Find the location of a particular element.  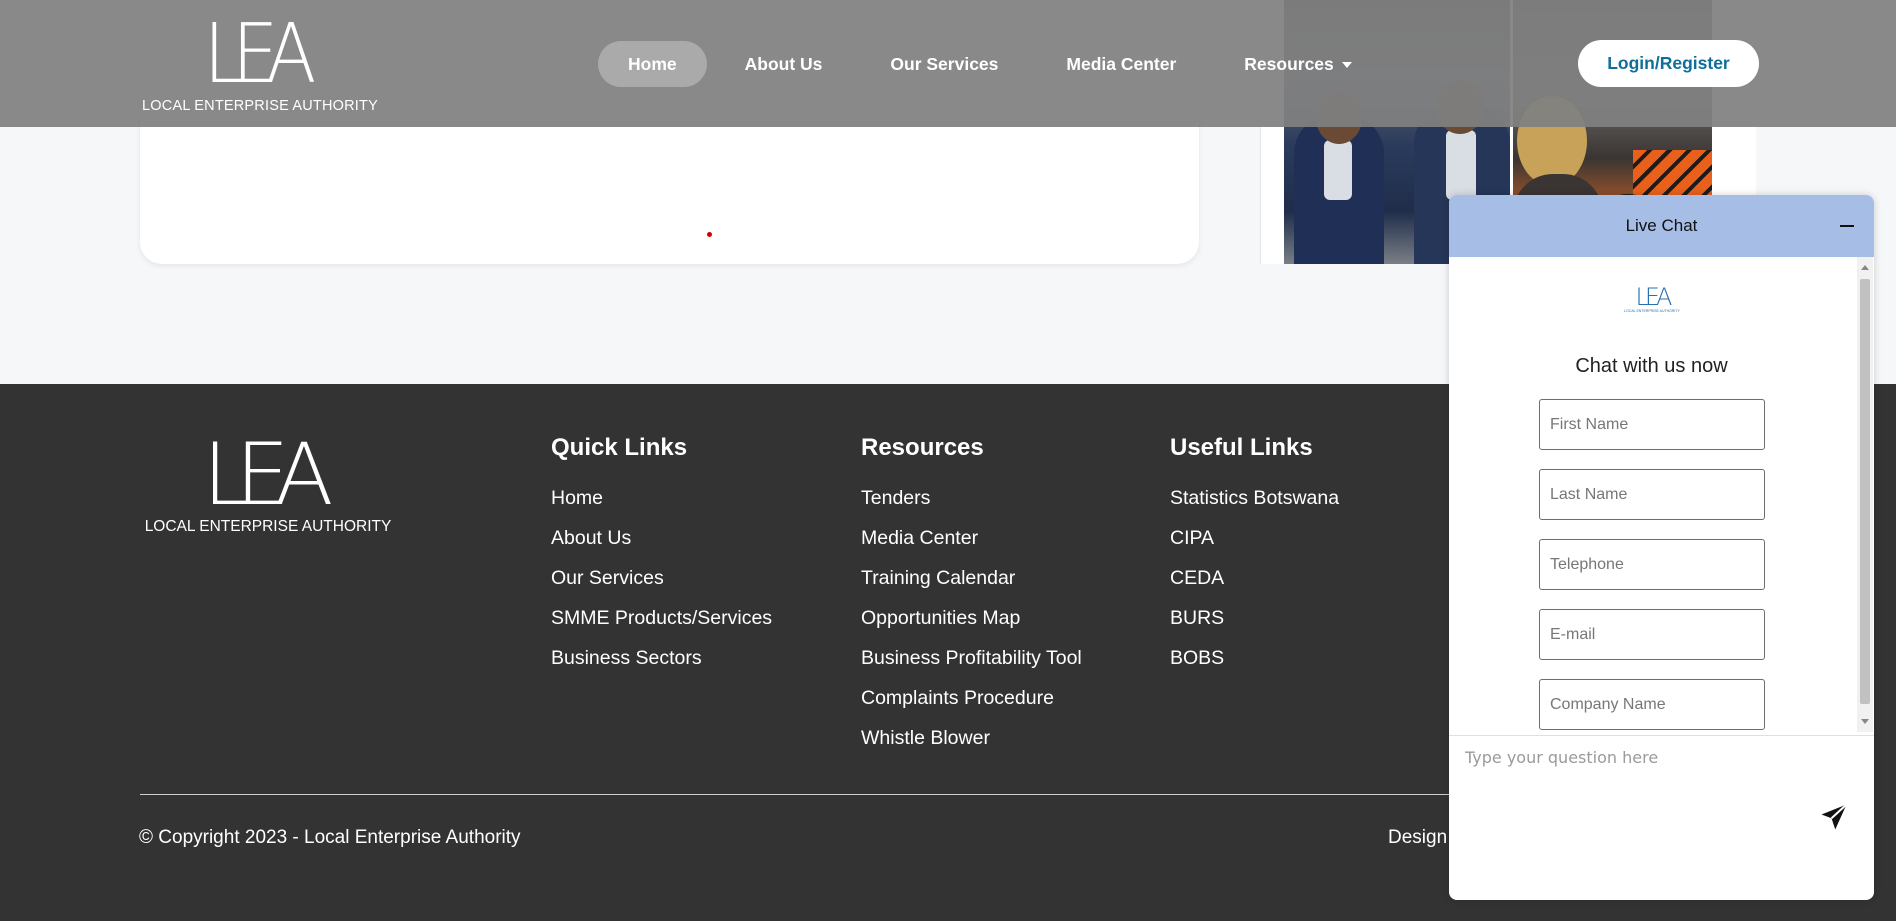

telephone-field is located at coordinates (1652, 564).